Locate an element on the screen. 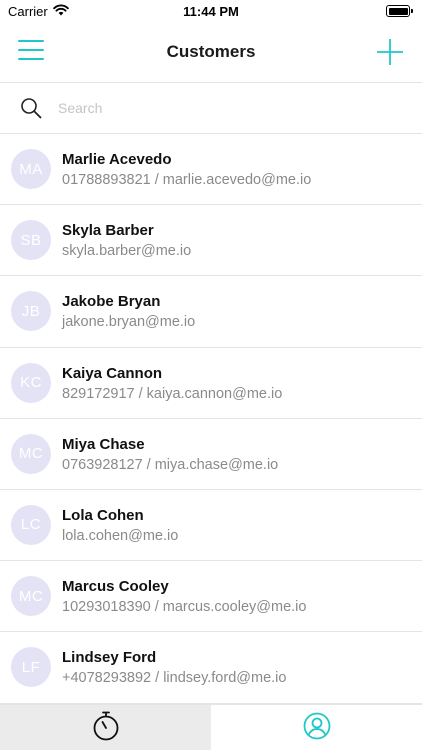 This screenshot has height=750, width=422. carrier-label: Carrier is located at coordinates (28, 11).